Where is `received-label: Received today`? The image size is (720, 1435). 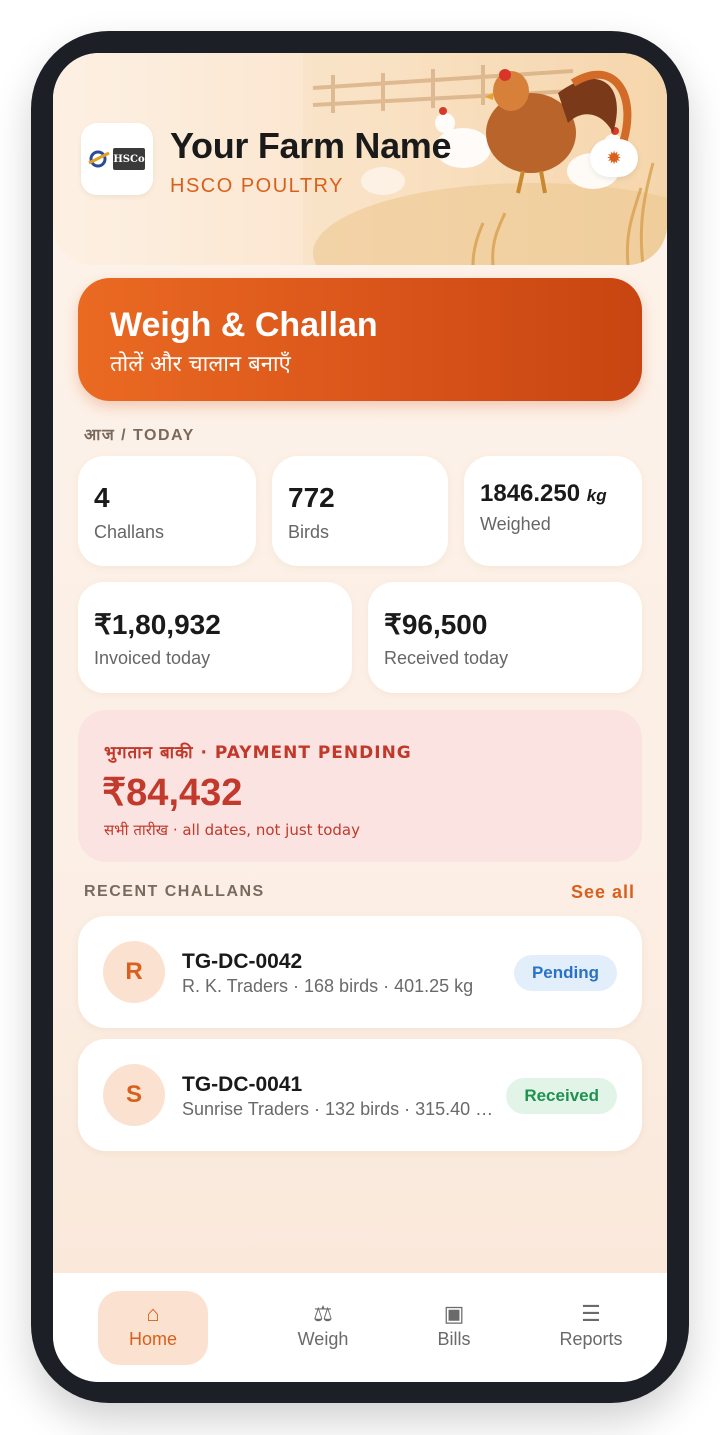 received-label: Received today is located at coordinates (446, 658).